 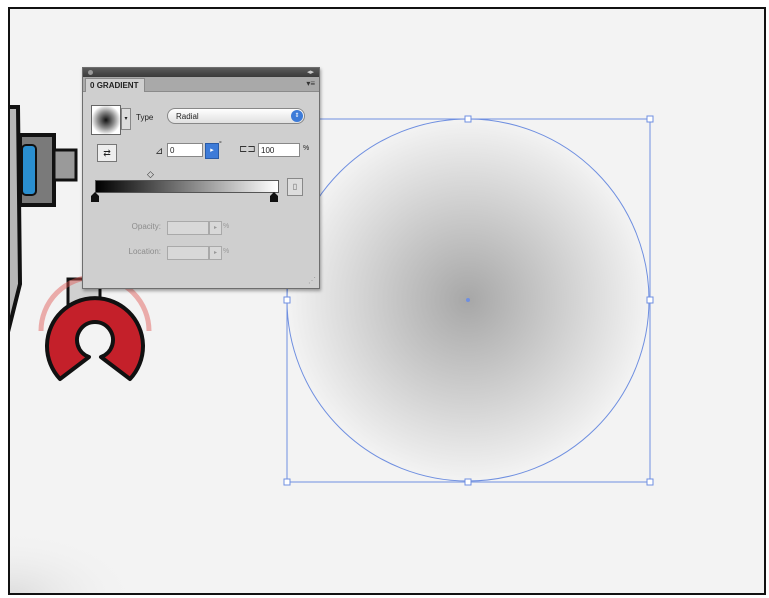 What do you see at coordinates (126, 119) in the screenshot?
I see `swatch-dropdown-icon: ▾` at bounding box center [126, 119].